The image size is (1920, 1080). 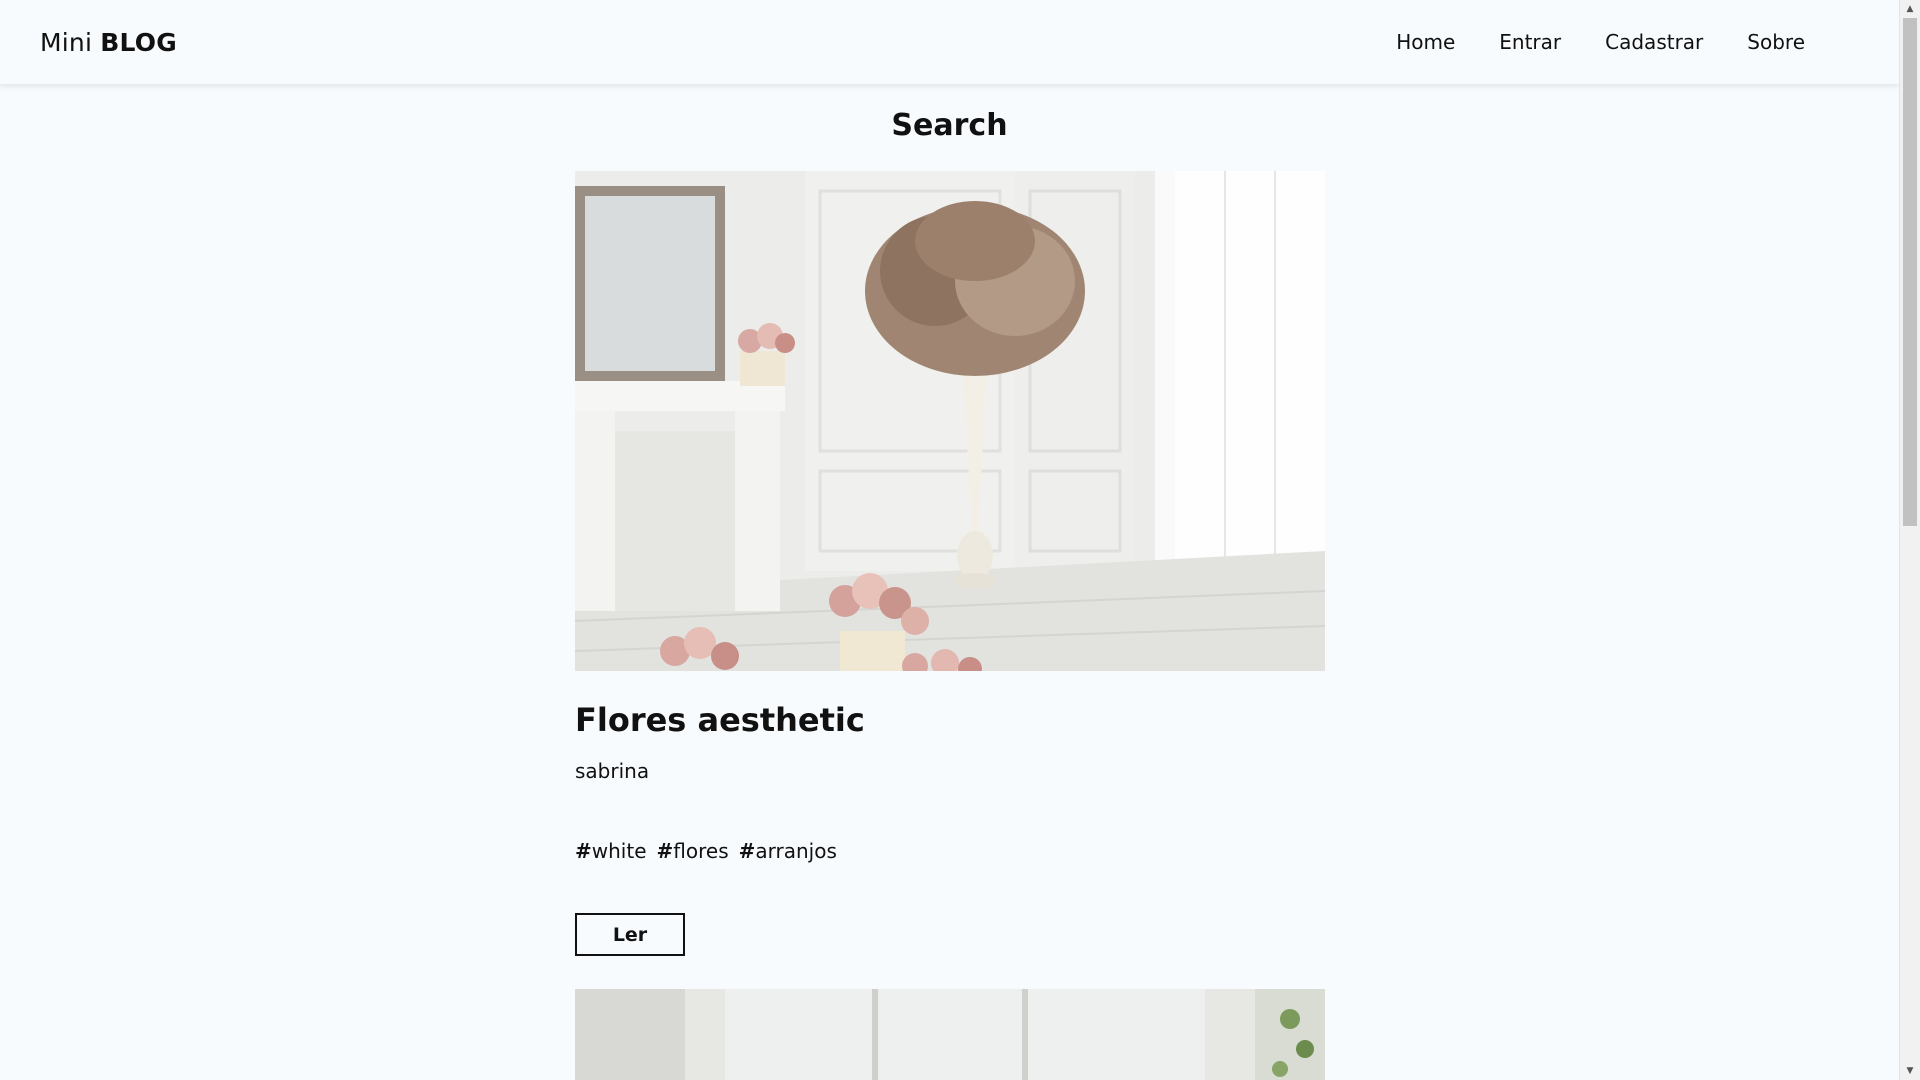 I want to click on brand-logo: Mini BLOG, so click(x=108, y=42).